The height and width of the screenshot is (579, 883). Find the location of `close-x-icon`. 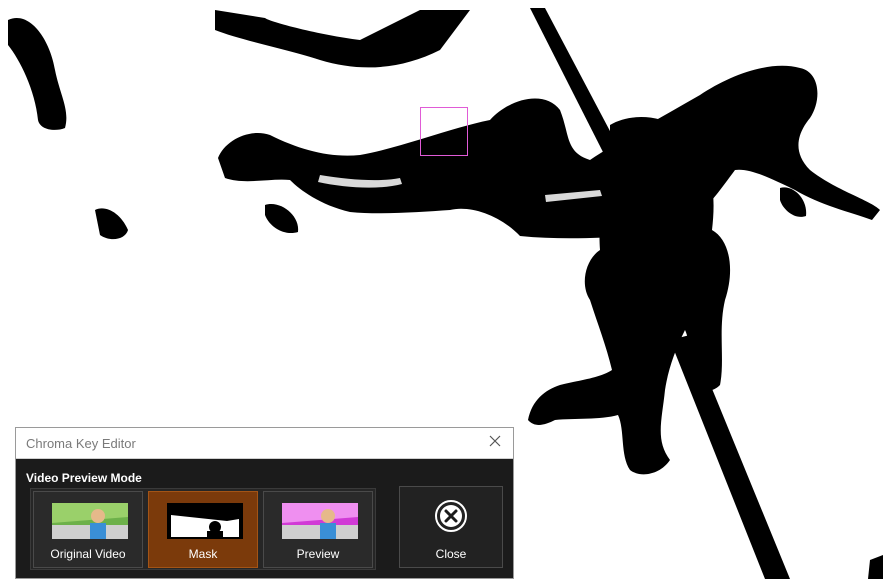

close-x-icon is located at coordinates (495, 441).